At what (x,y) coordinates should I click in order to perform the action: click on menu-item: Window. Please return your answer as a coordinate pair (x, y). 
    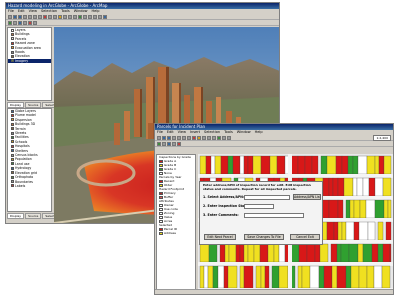
    Looking at the image, I should click on (244, 132).